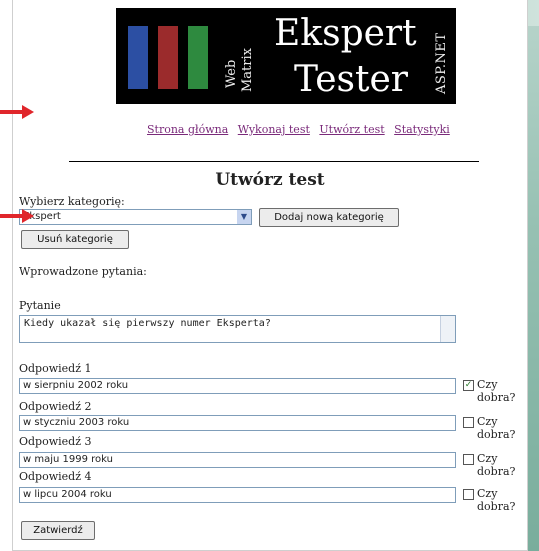 Image resolution: width=539 pixels, height=551 pixels. I want to click on logo-title-ekspert: Ekspert, so click(345, 33).